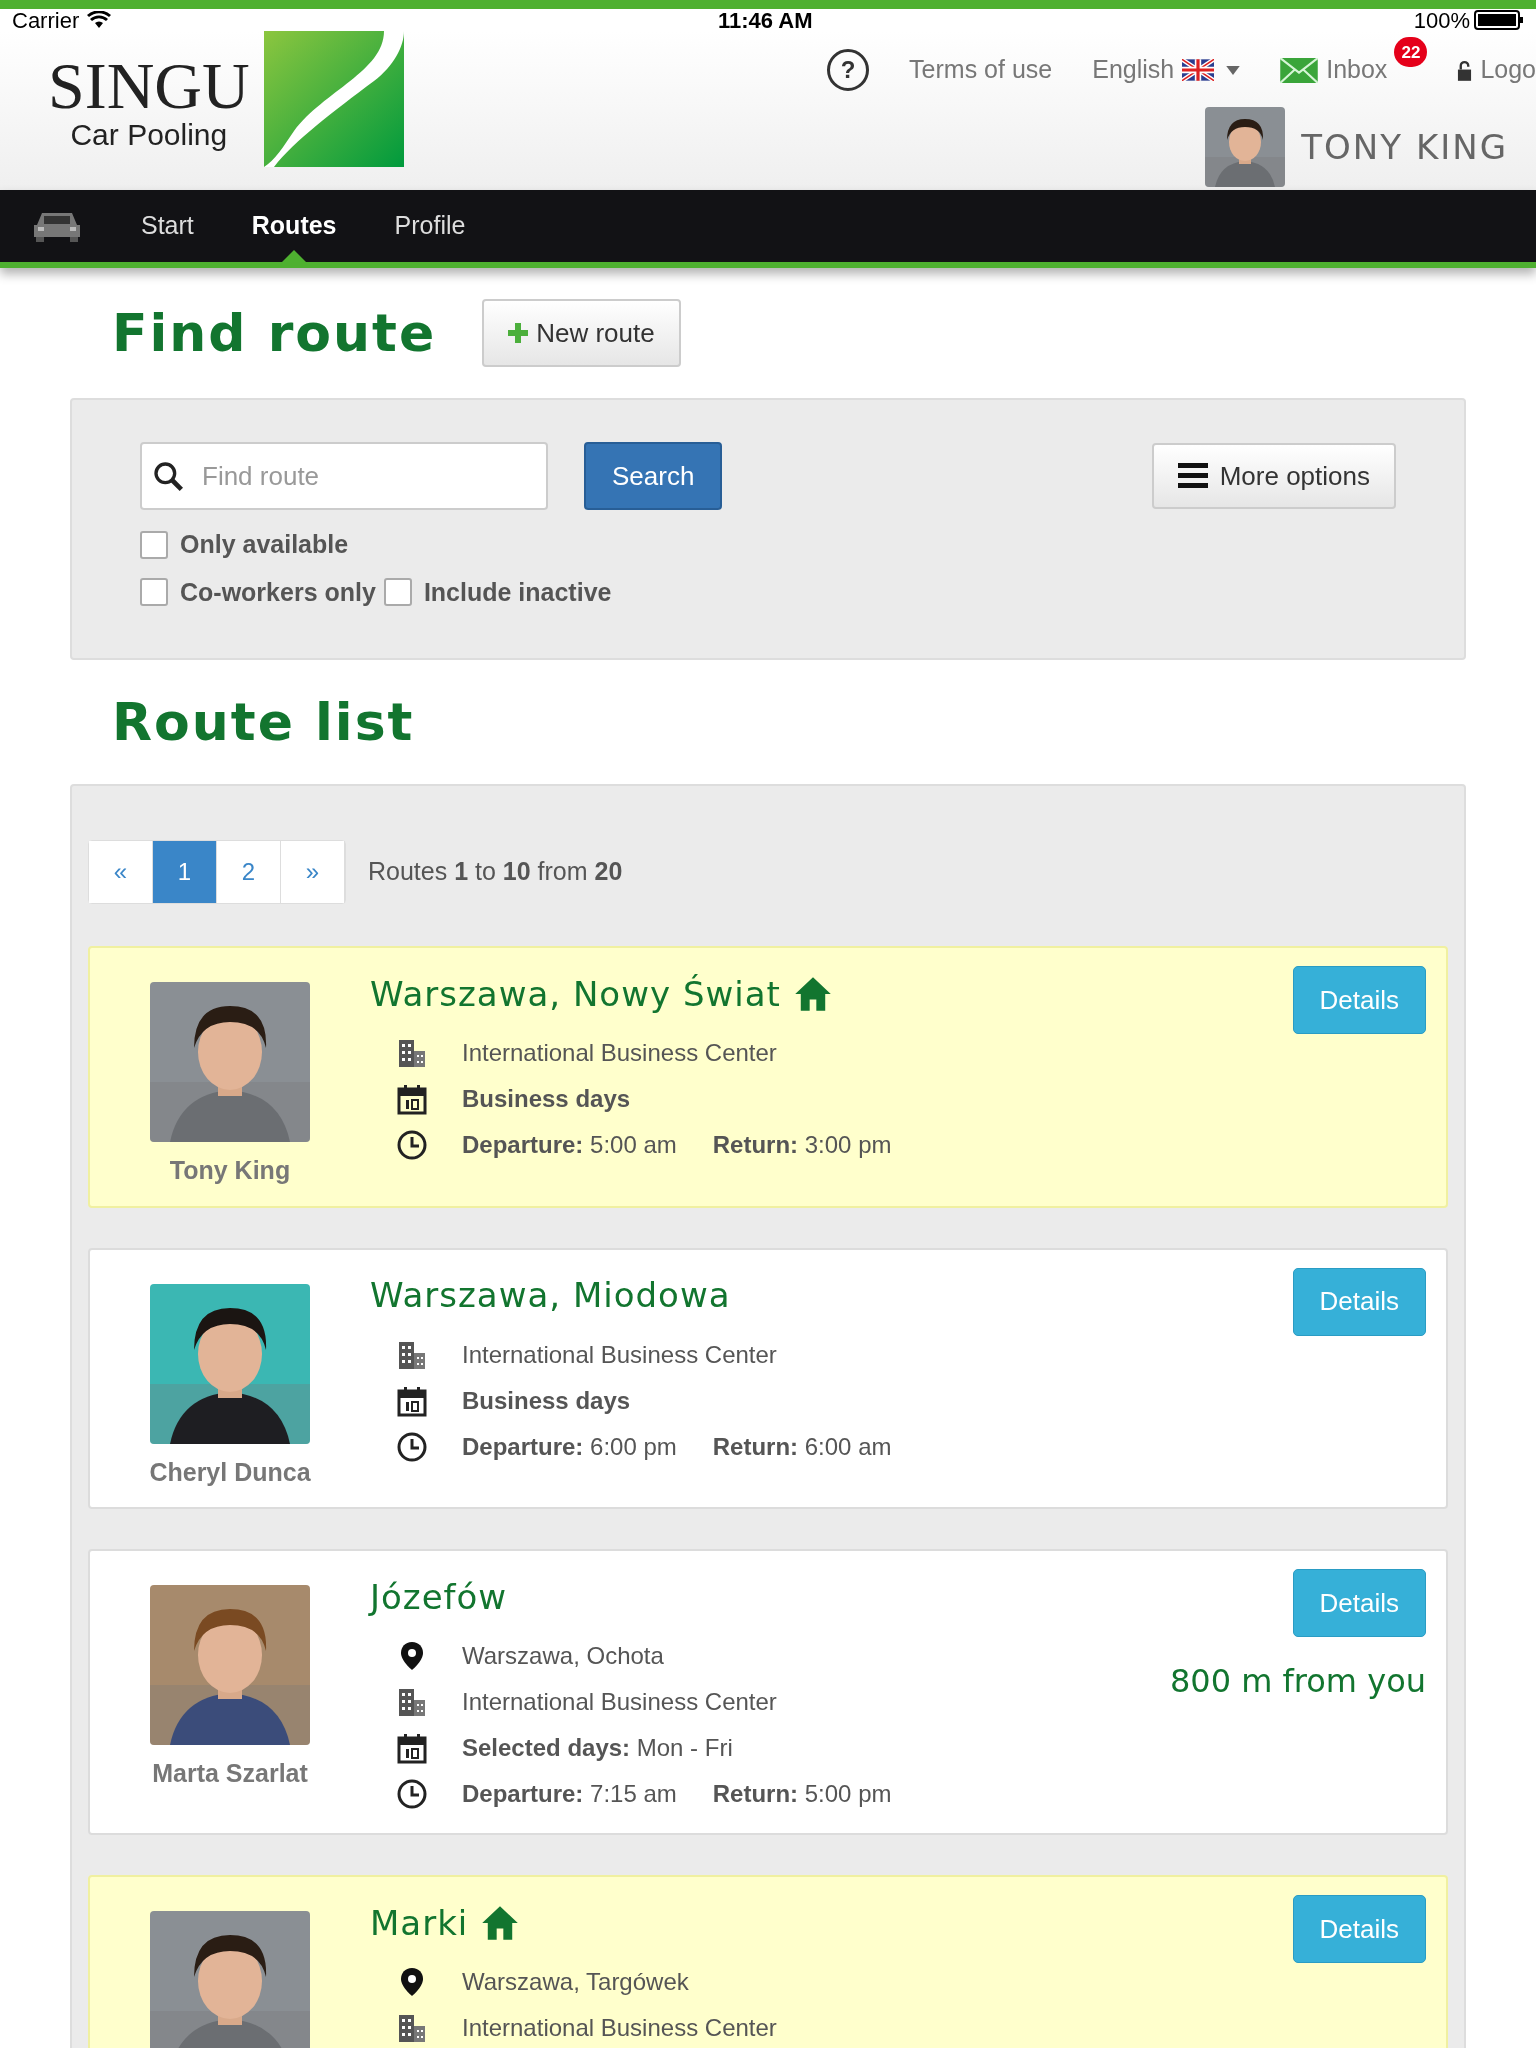  Describe the element at coordinates (46, 20) in the screenshot. I see `carrier-text: Carrier` at that location.